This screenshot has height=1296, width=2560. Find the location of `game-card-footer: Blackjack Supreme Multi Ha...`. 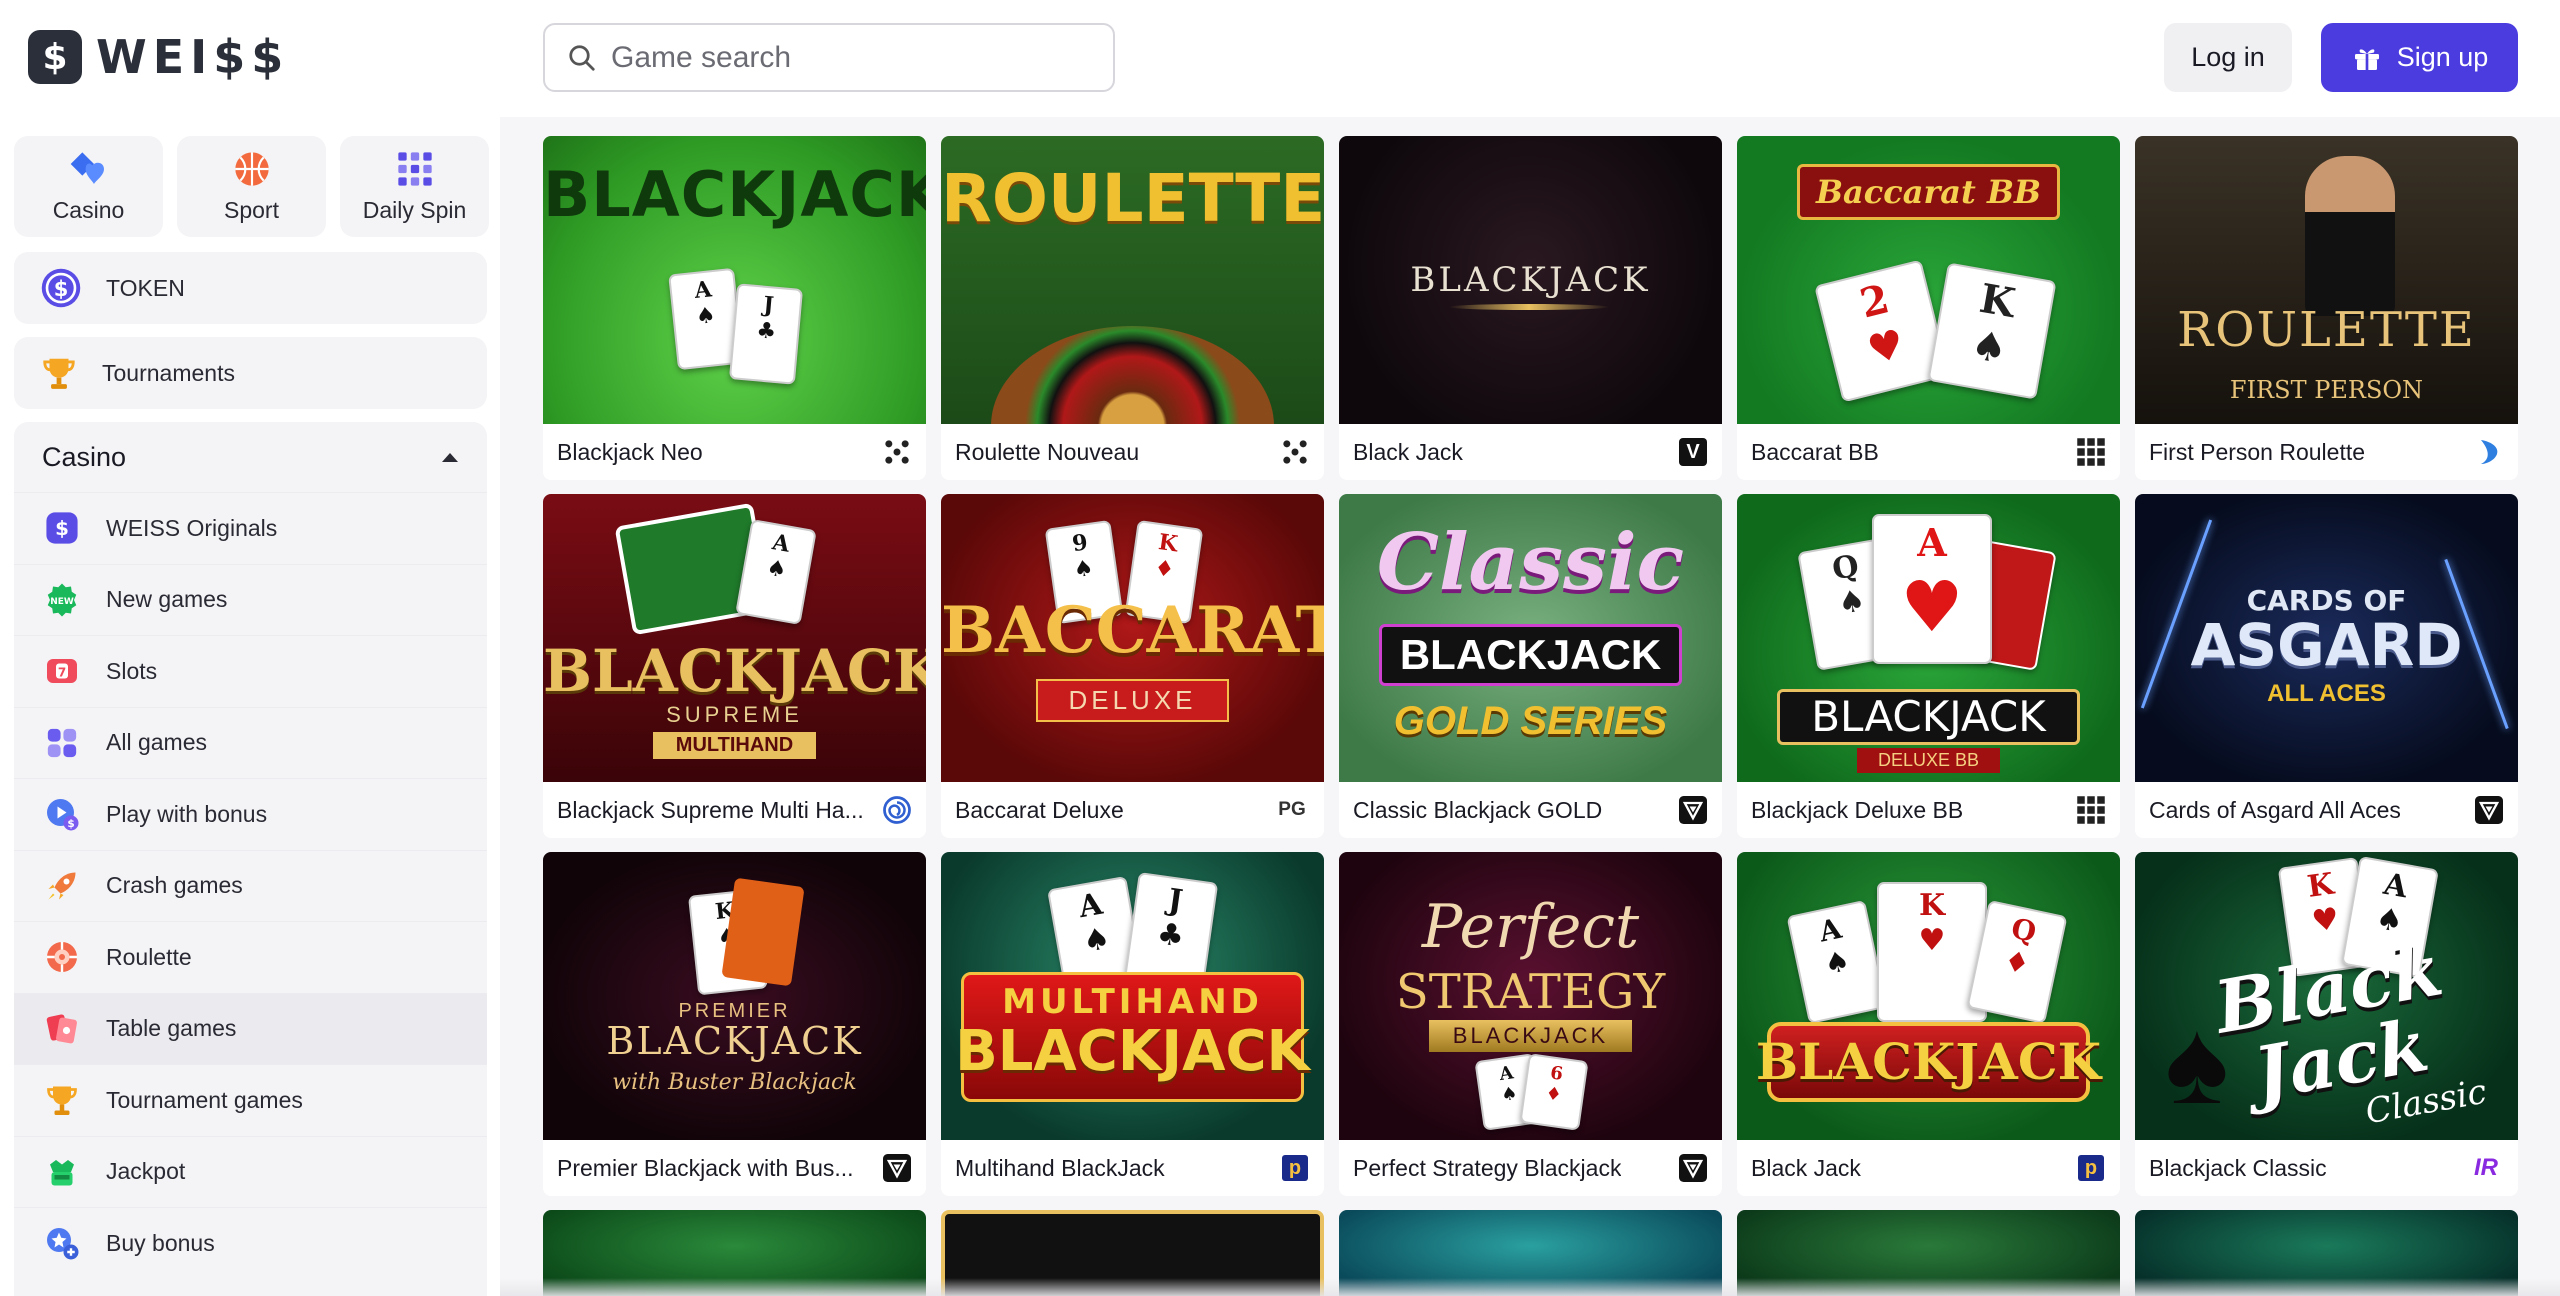

game-card-footer: Blackjack Supreme Multi Ha... is located at coordinates (734, 810).